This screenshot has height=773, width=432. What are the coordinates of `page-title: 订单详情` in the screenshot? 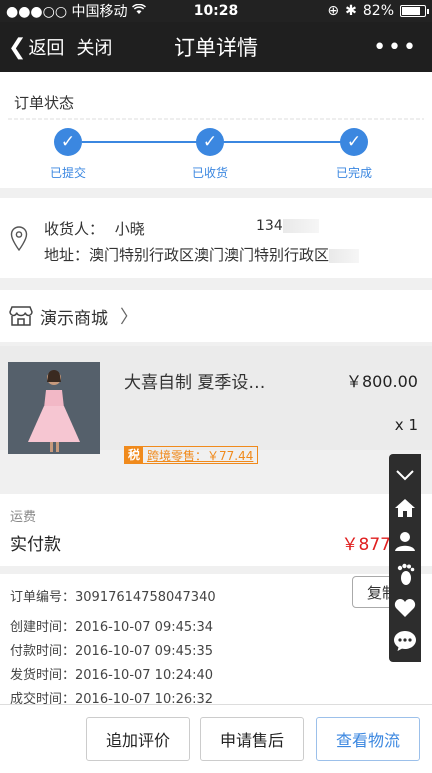 It's located at (216, 48).